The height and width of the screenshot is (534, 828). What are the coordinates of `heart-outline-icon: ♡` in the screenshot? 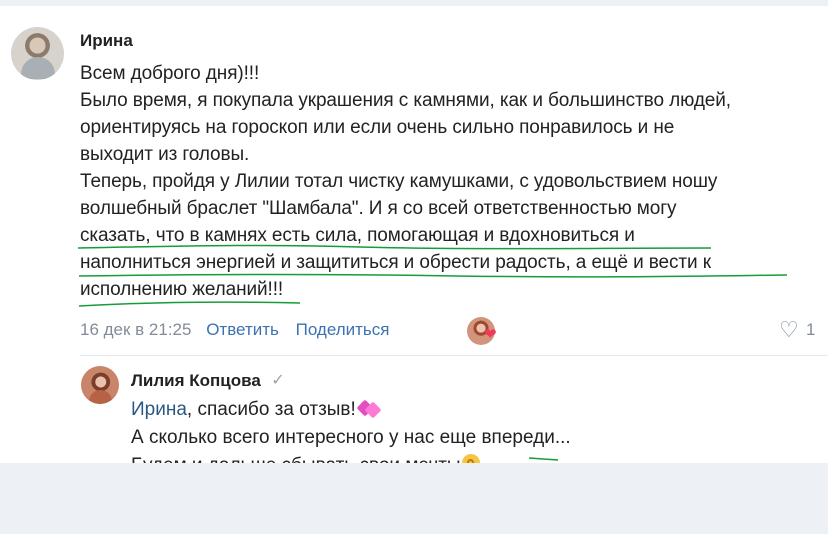 It's located at (790, 330).